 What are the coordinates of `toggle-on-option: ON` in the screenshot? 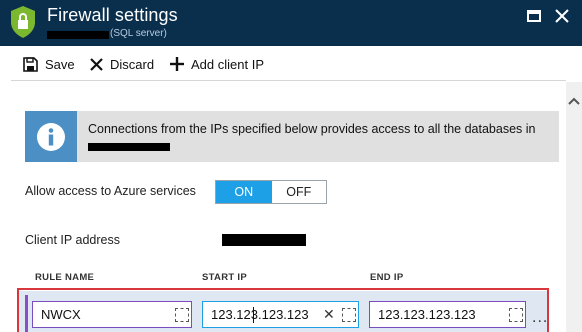 It's located at (244, 192).